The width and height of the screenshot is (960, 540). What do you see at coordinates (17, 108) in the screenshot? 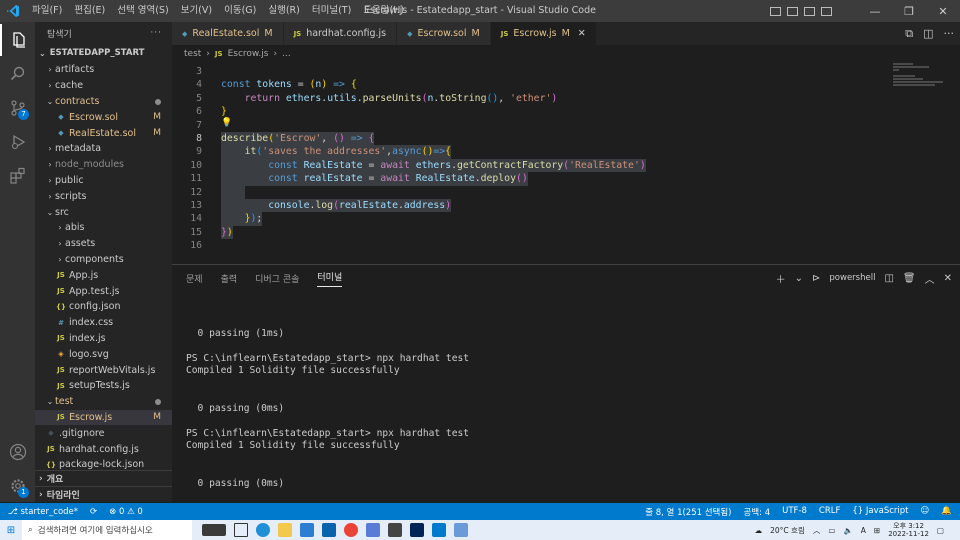
I see `source-control-icon: 7` at bounding box center [17, 108].